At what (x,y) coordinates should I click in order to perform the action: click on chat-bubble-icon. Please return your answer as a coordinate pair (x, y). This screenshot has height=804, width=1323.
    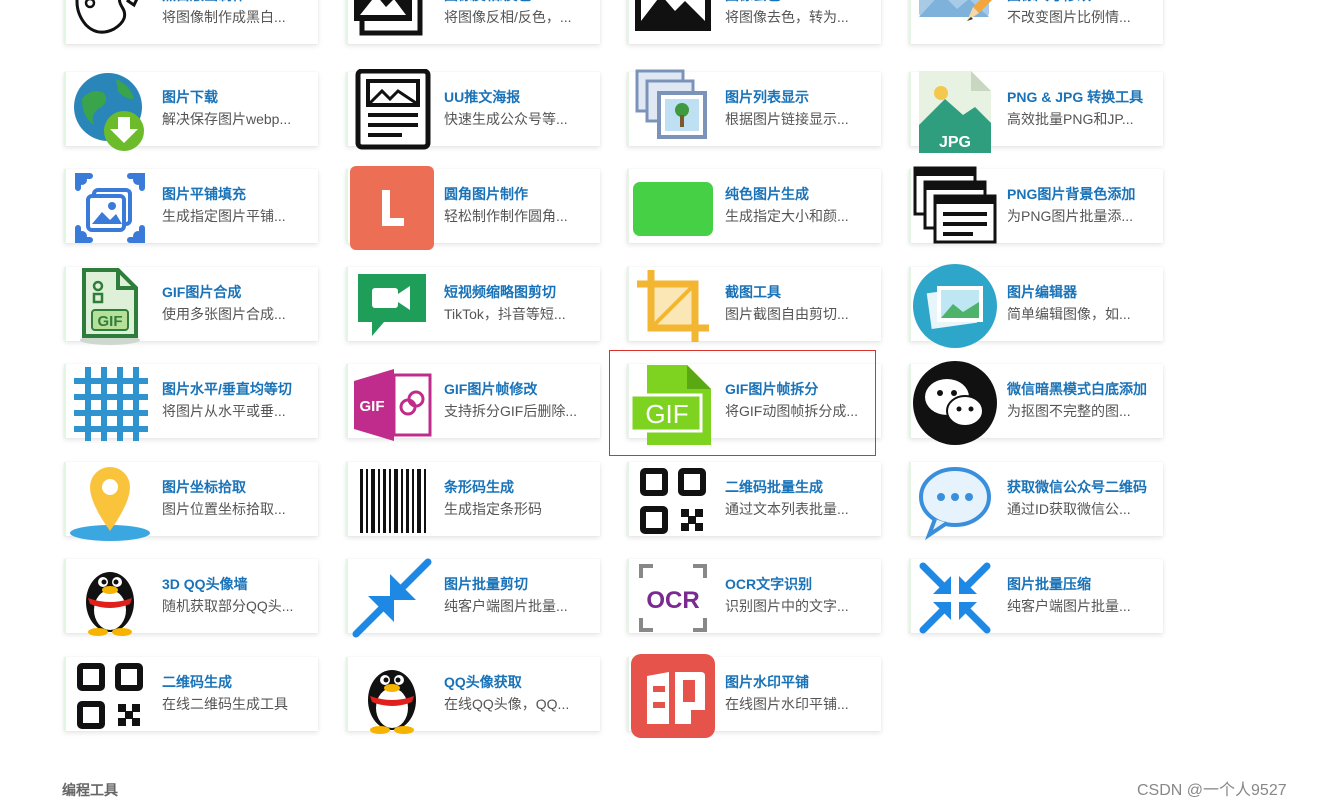
    Looking at the image, I should click on (955, 501).